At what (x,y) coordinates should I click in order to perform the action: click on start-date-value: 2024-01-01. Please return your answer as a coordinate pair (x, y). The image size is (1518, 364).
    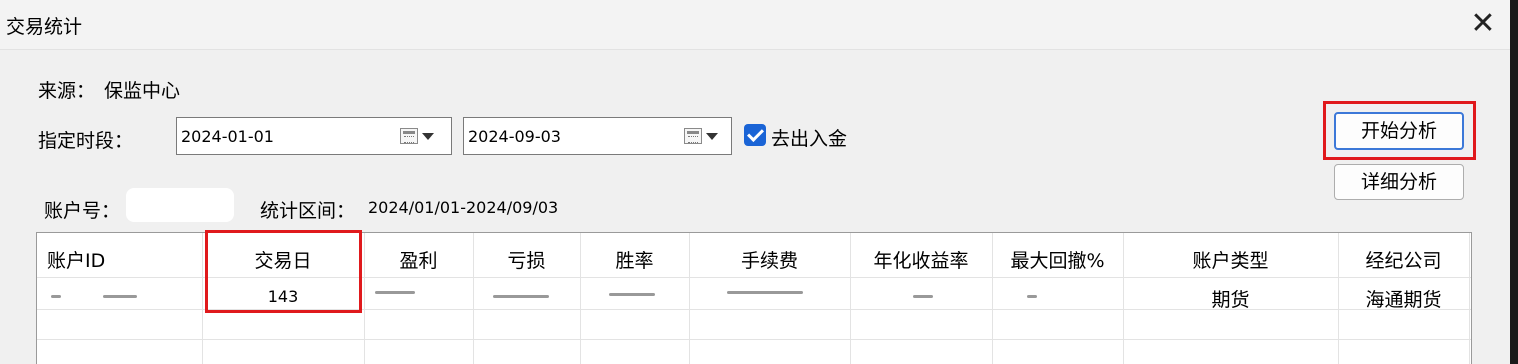
    Looking at the image, I should click on (227, 136).